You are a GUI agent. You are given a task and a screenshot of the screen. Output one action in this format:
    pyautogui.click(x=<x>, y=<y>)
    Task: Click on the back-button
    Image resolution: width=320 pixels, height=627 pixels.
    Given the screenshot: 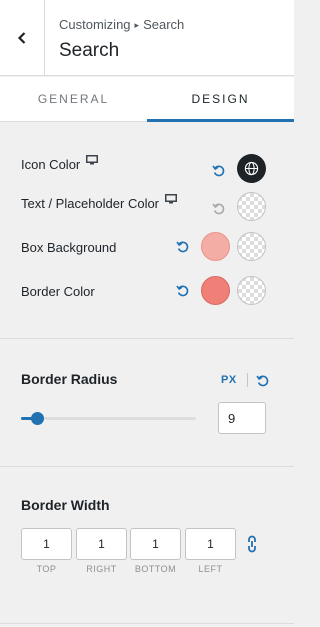 What is the action you would take?
    pyautogui.click(x=22, y=38)
    